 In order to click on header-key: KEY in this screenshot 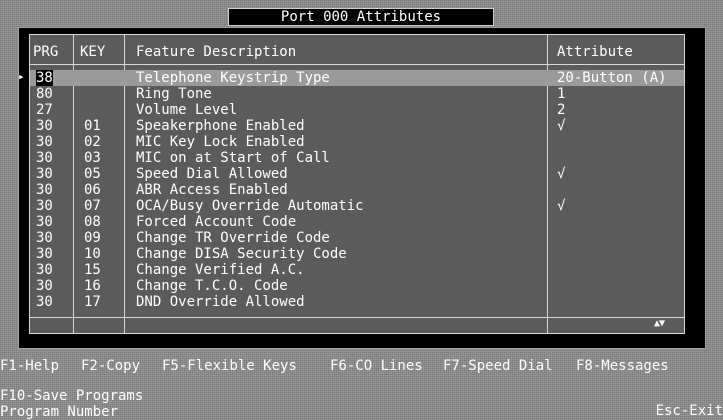, I will do `click(93, 52)`.